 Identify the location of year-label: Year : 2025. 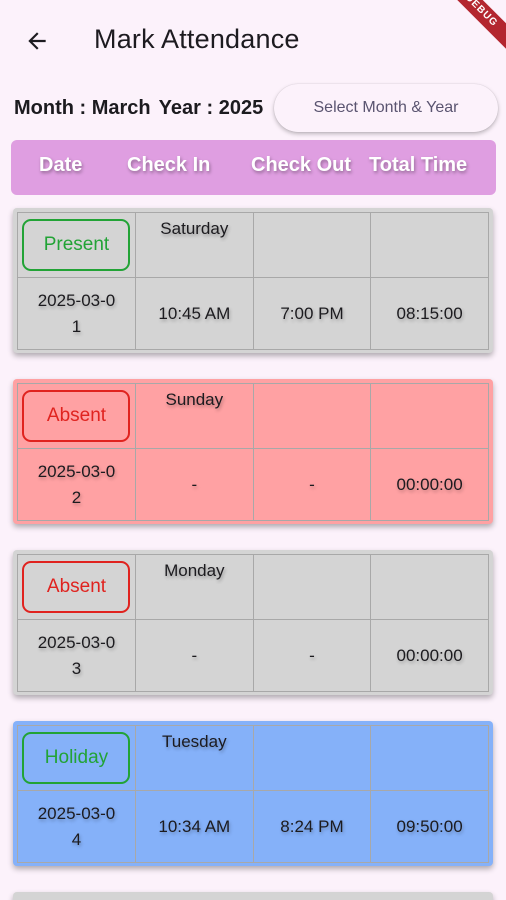
(211, 108).